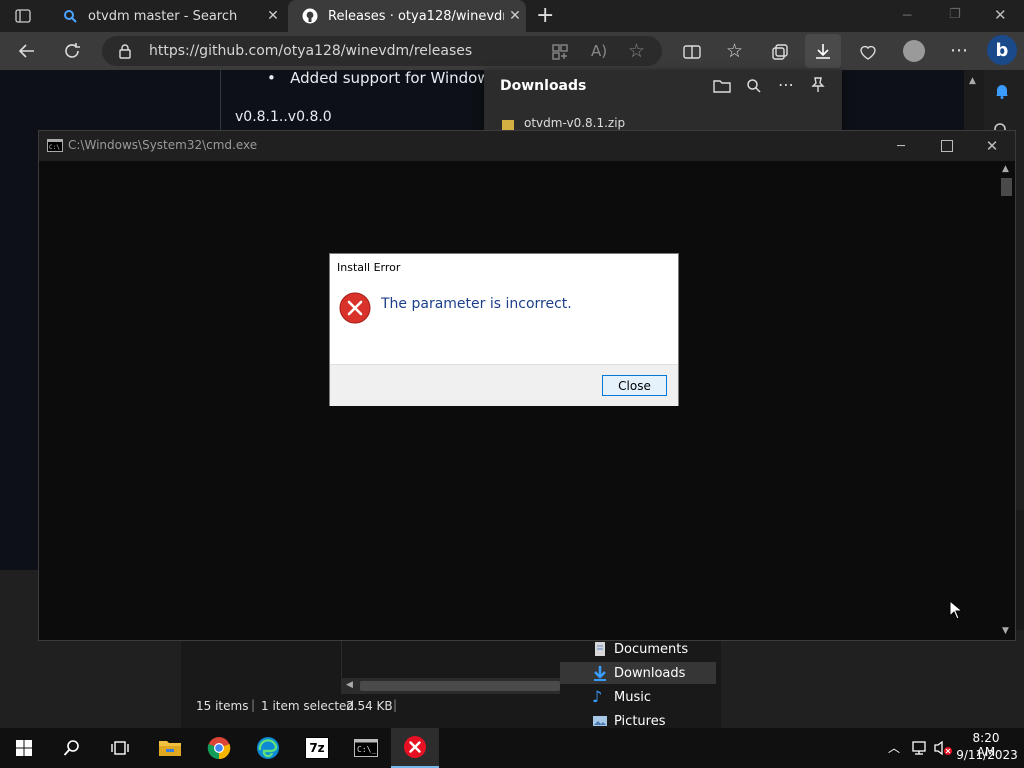 This screenshot has height=768, width=1024. I want to click on cmd-taskbar-button: C:\_, so click(366, 748).